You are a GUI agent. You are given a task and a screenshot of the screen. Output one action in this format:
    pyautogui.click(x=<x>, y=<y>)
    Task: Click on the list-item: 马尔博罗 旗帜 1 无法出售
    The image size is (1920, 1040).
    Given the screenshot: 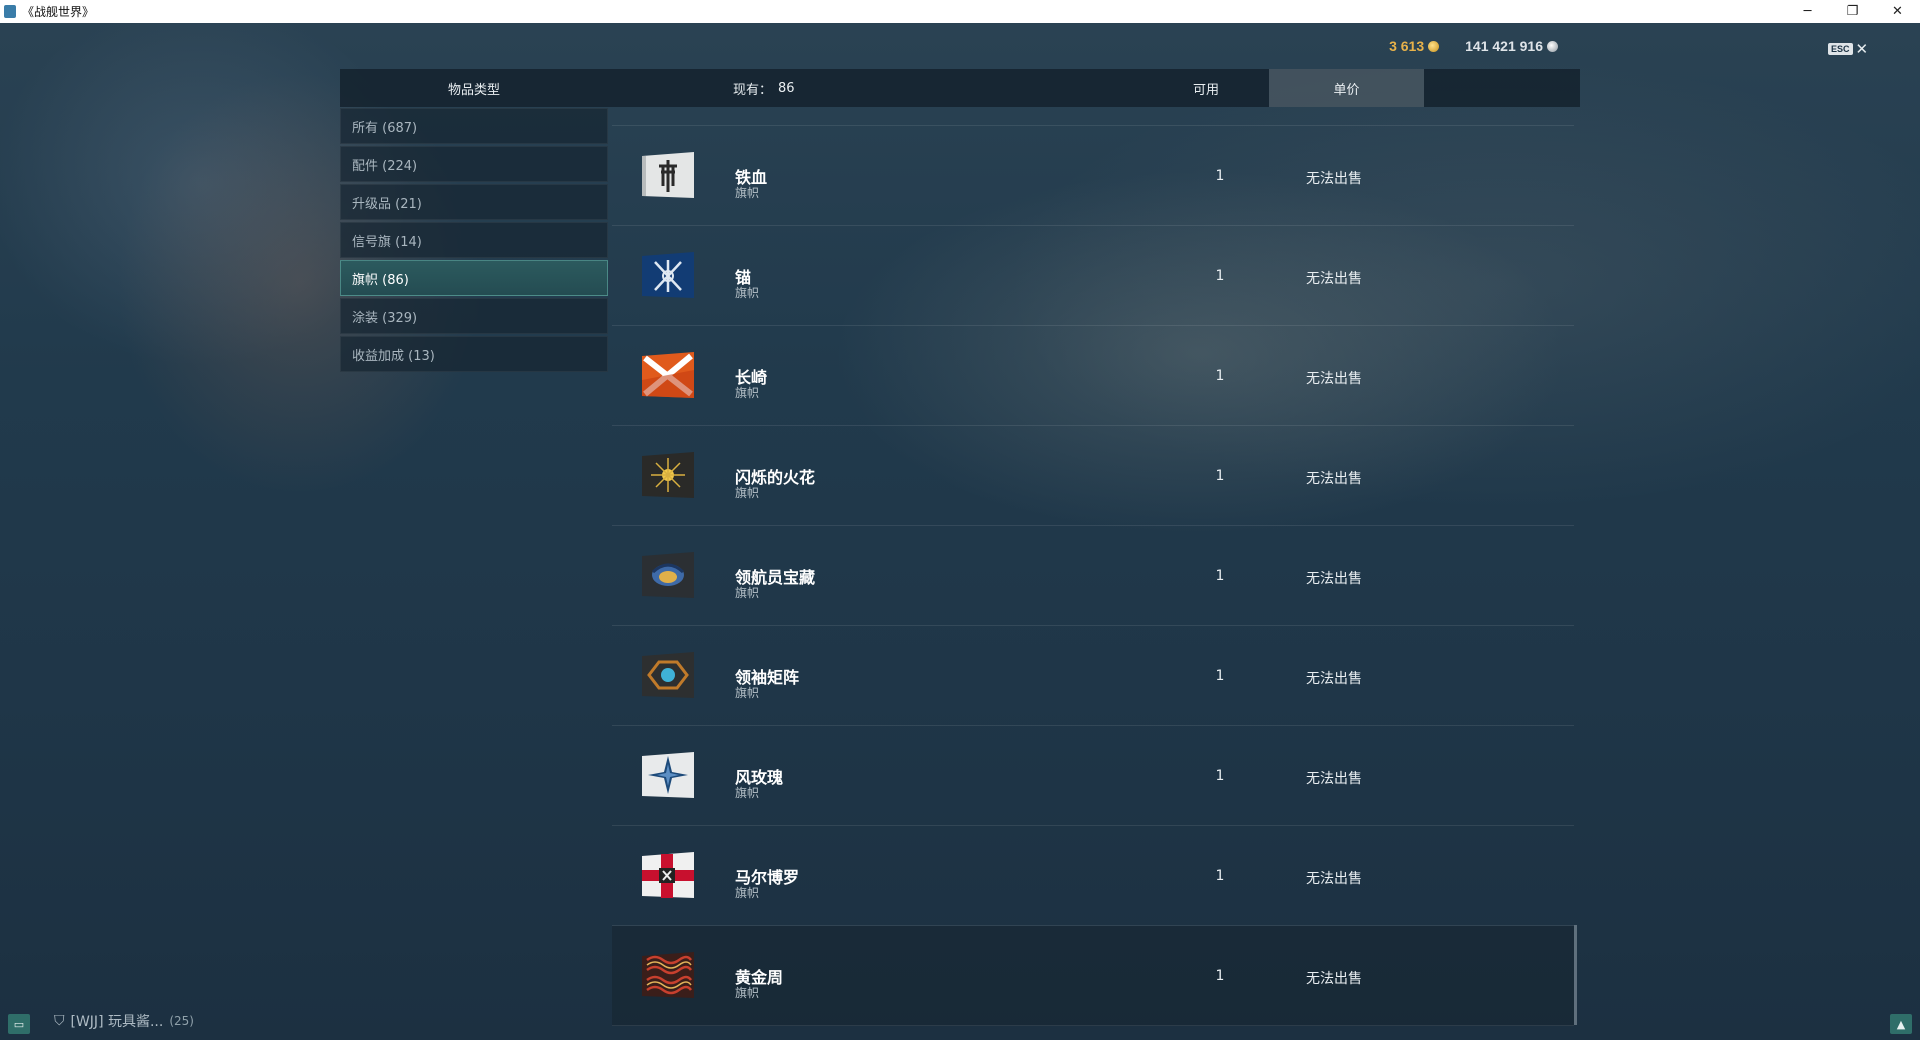 What is the action you would take?
    pyautogui.click(x=1093, y=876)
    